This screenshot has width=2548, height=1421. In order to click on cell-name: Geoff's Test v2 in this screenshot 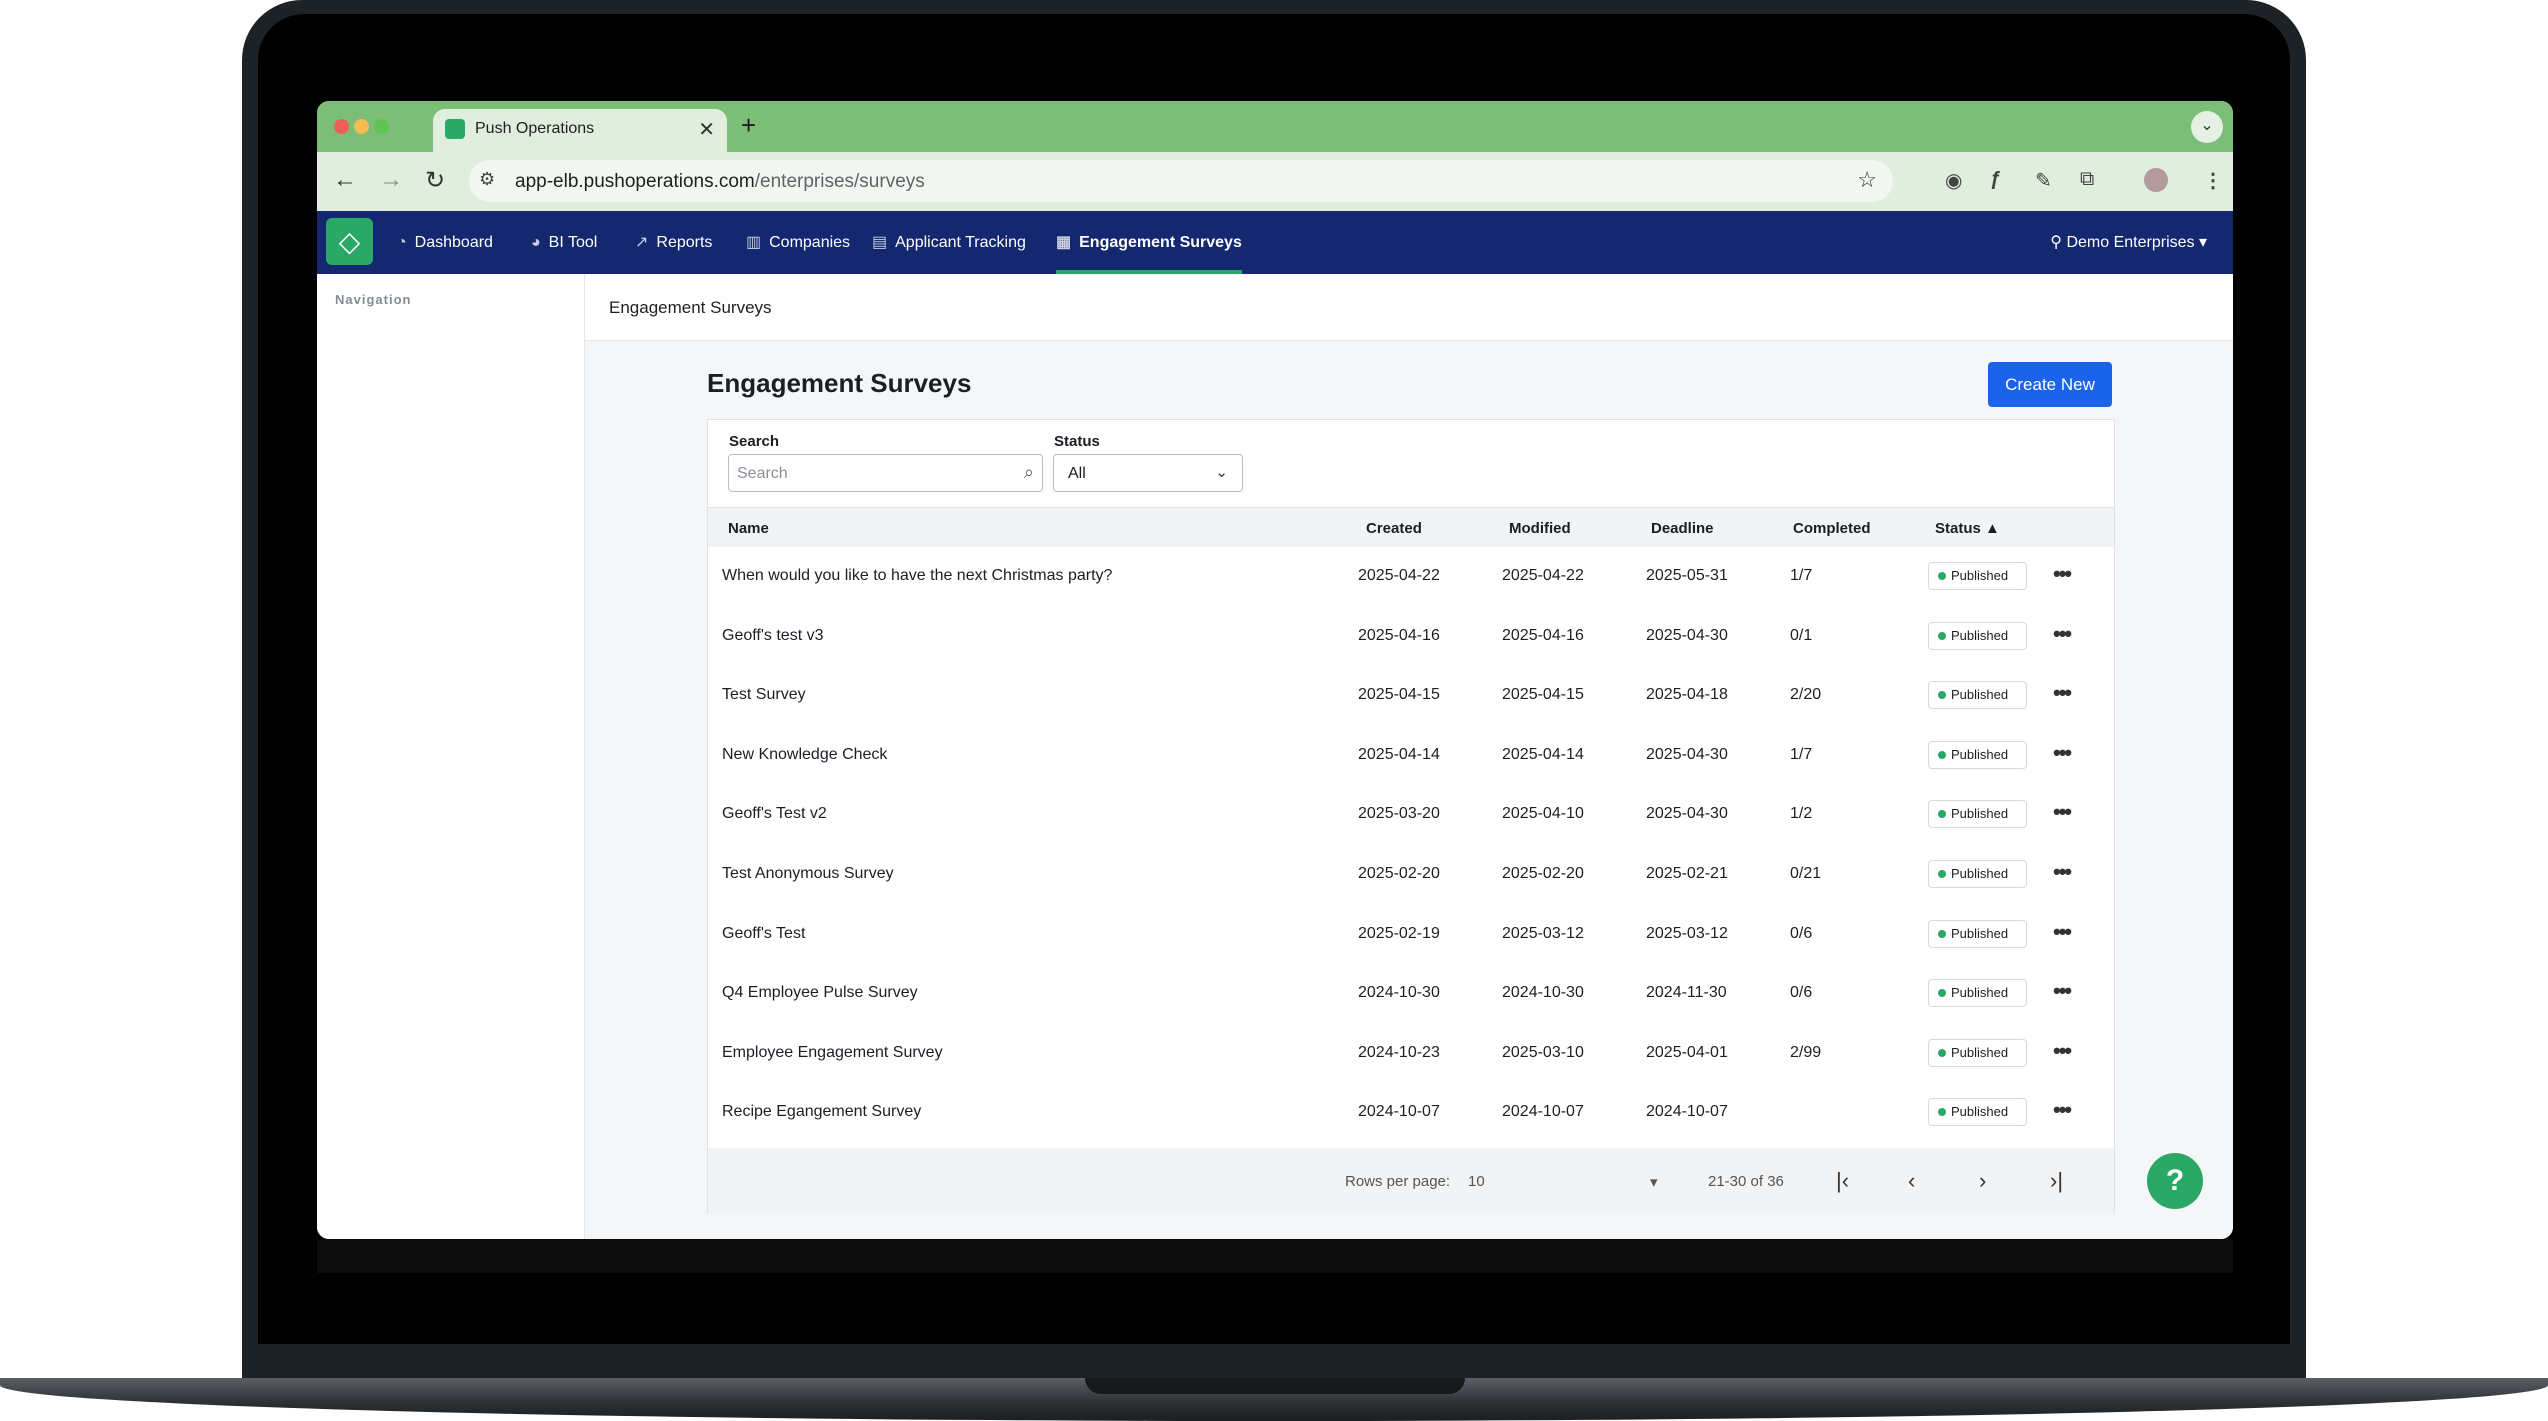, I will do `click(774, 814)`.